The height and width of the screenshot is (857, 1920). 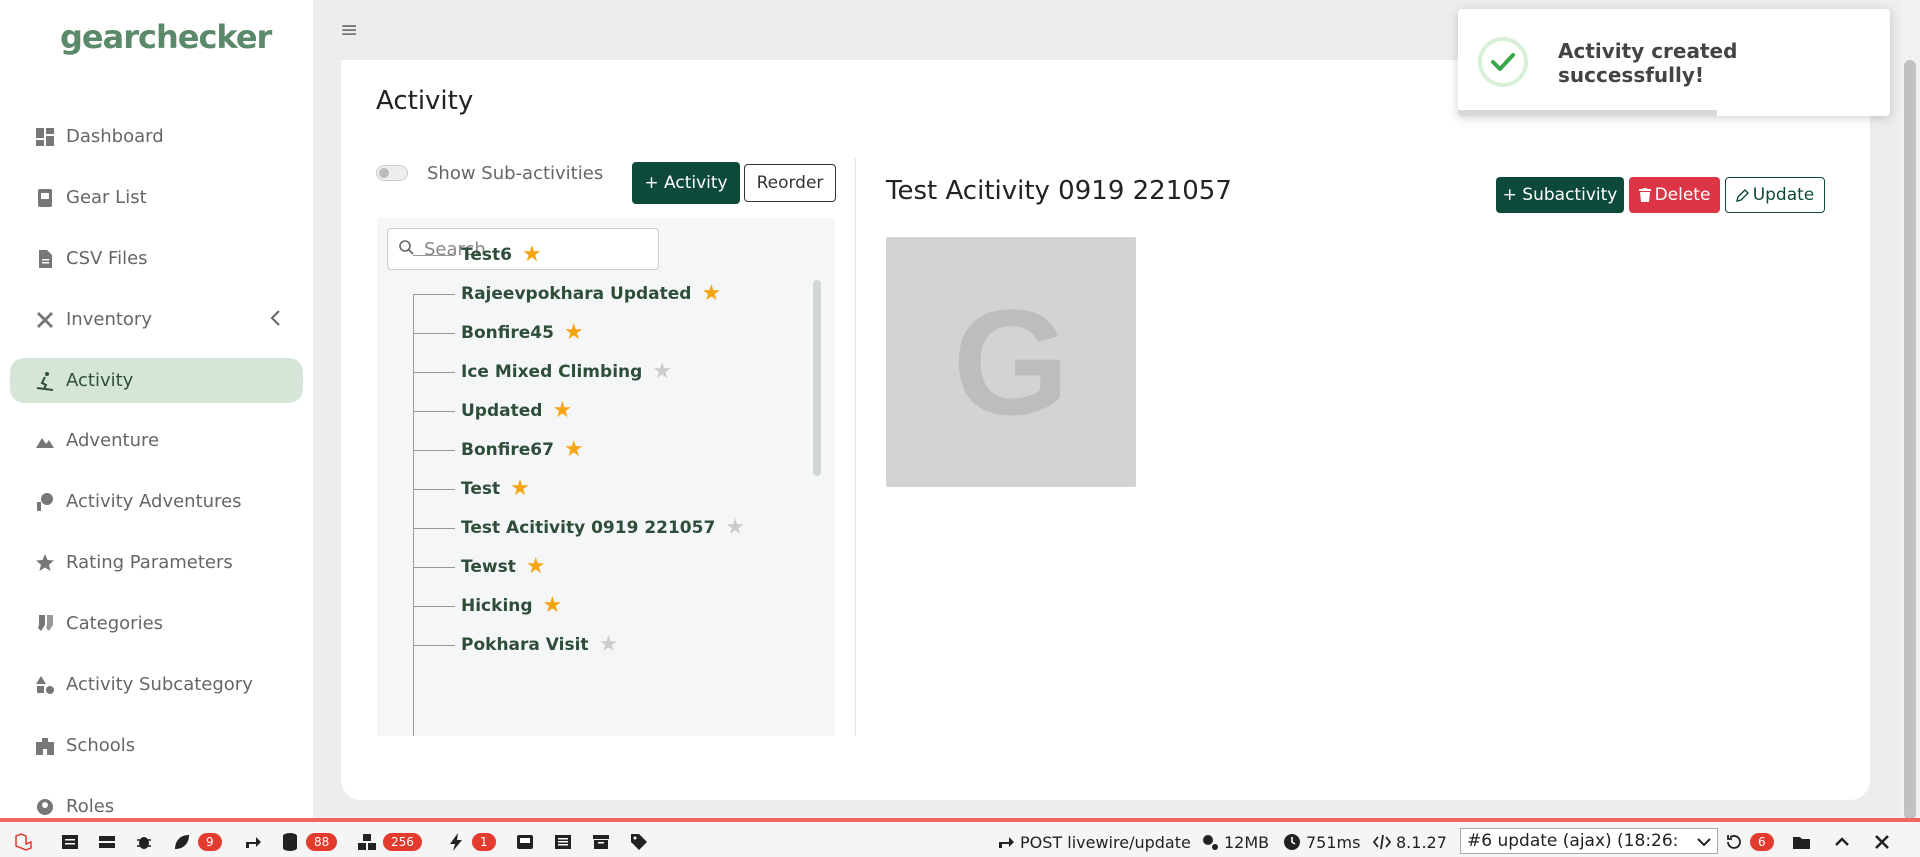 I want to click on add-activity-button: + Activity, so click(x=686, y=183).